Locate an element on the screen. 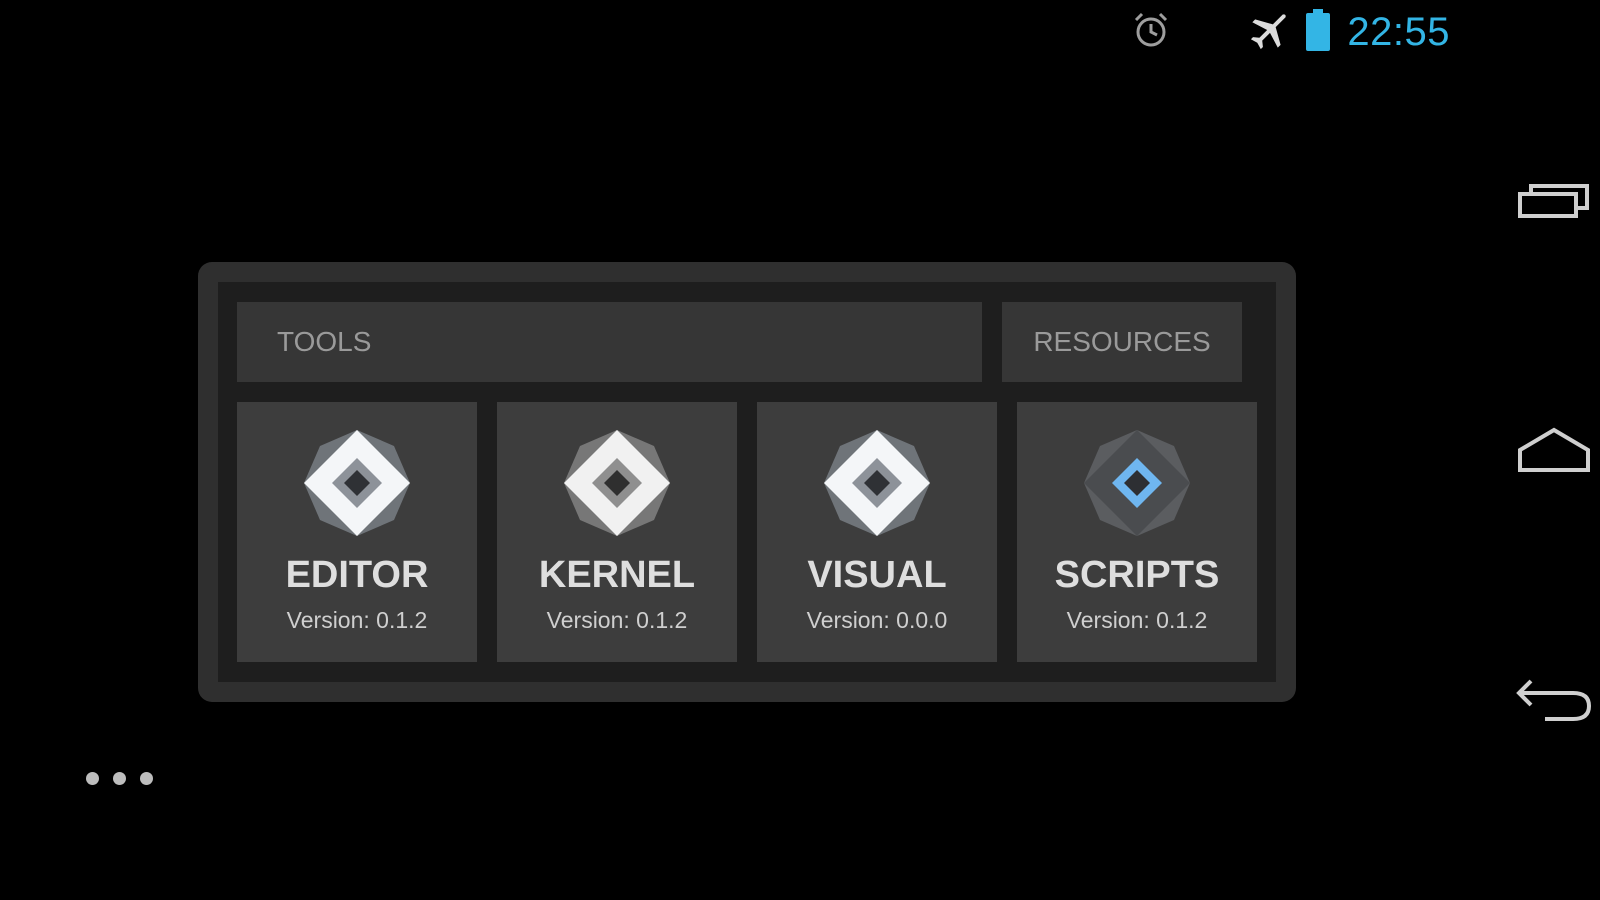 The height and width of the screenshot is (900, 1600). clock: 22:55 is located at coordinates (1398, 31).